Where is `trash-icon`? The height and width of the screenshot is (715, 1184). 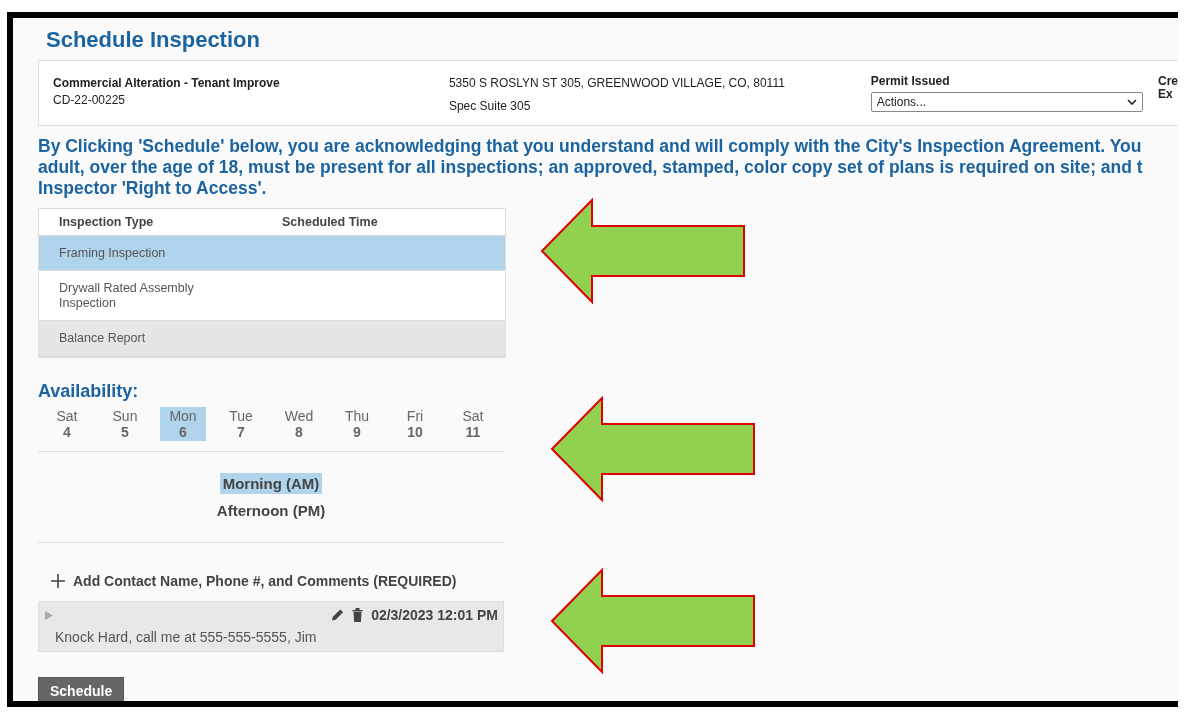
trash-icon is located at coordinates (358, 615).